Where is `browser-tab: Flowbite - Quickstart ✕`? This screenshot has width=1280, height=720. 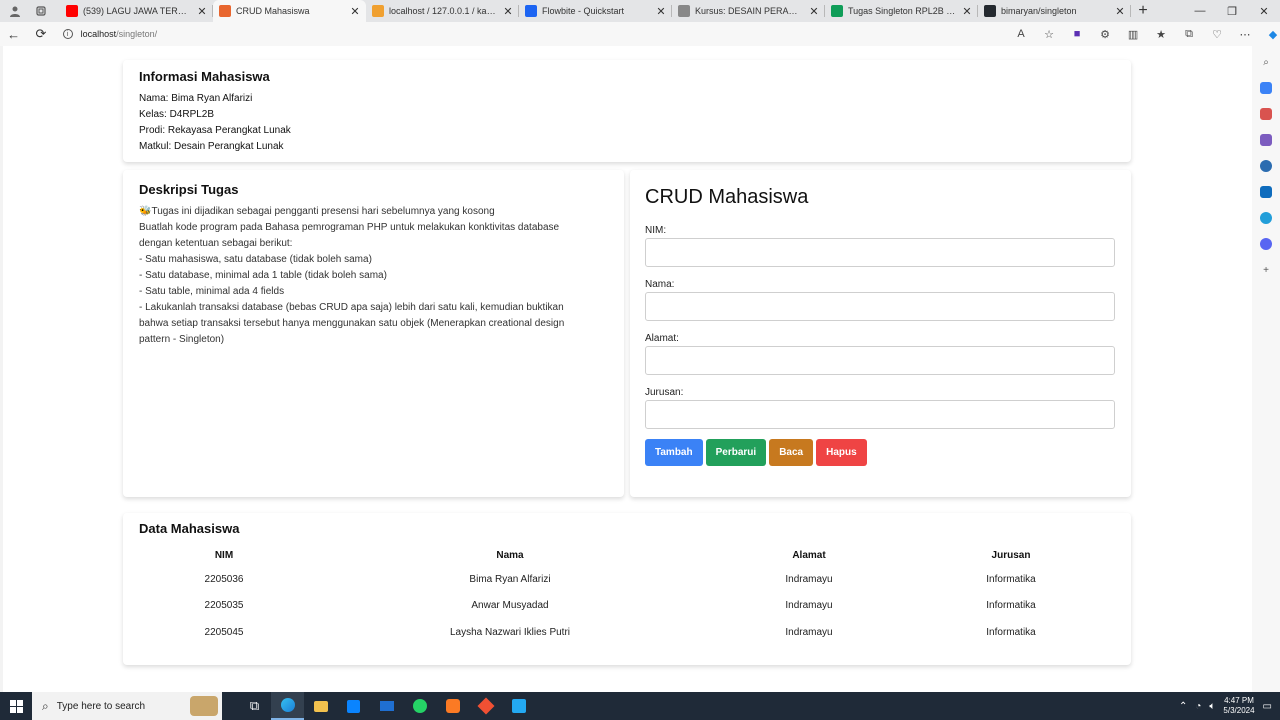
browser-tab: Flowbite - Quickstart ✕ is located at coordinates (595, 11).